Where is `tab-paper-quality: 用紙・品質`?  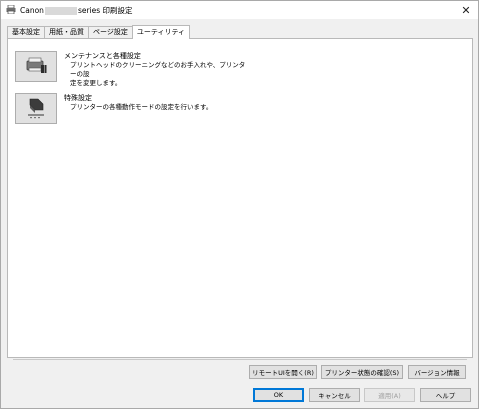
tab-paper-quality: 用紙・品質 is located at coordinates (66, 32).